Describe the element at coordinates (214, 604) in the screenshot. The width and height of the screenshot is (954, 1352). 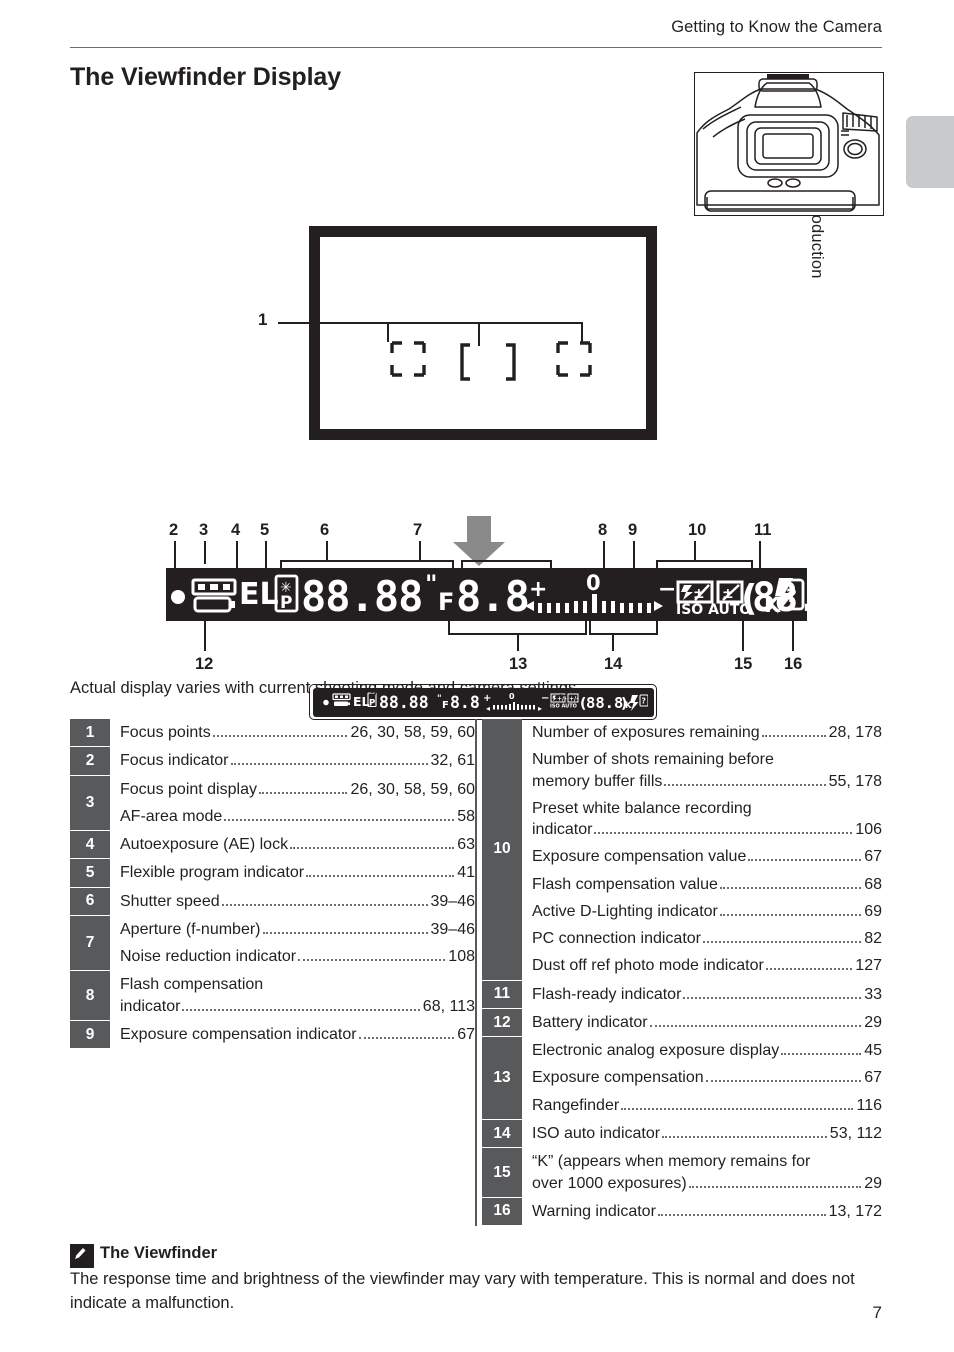
I see `battery-icon` at that location.